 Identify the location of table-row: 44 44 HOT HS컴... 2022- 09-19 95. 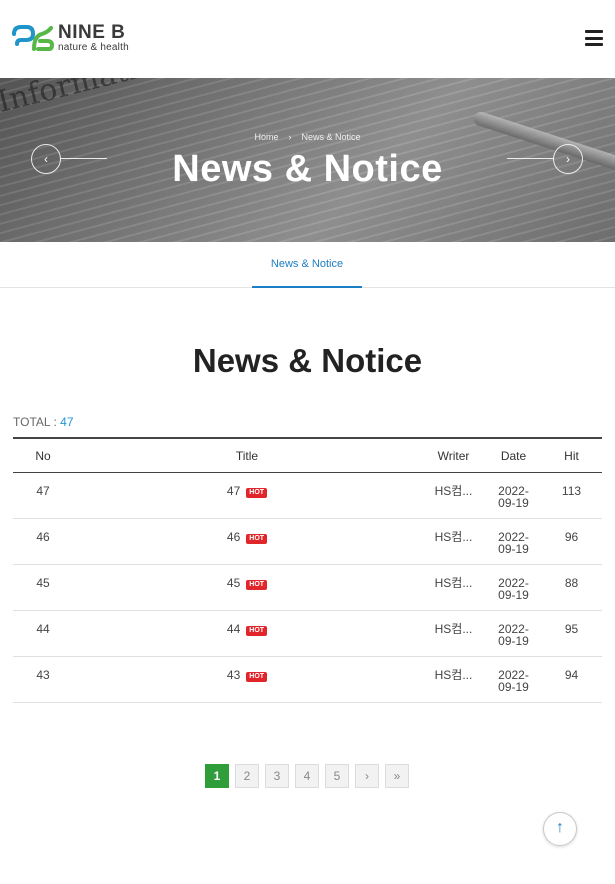
(307, 634).